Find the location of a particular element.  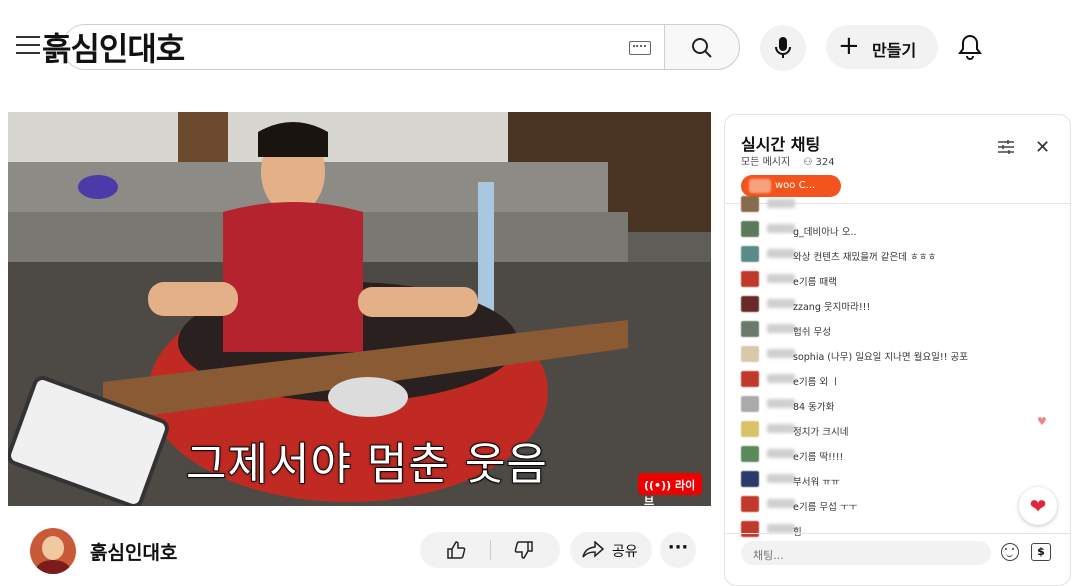

chat-message: 힘 is located at coordinates (901, 530).